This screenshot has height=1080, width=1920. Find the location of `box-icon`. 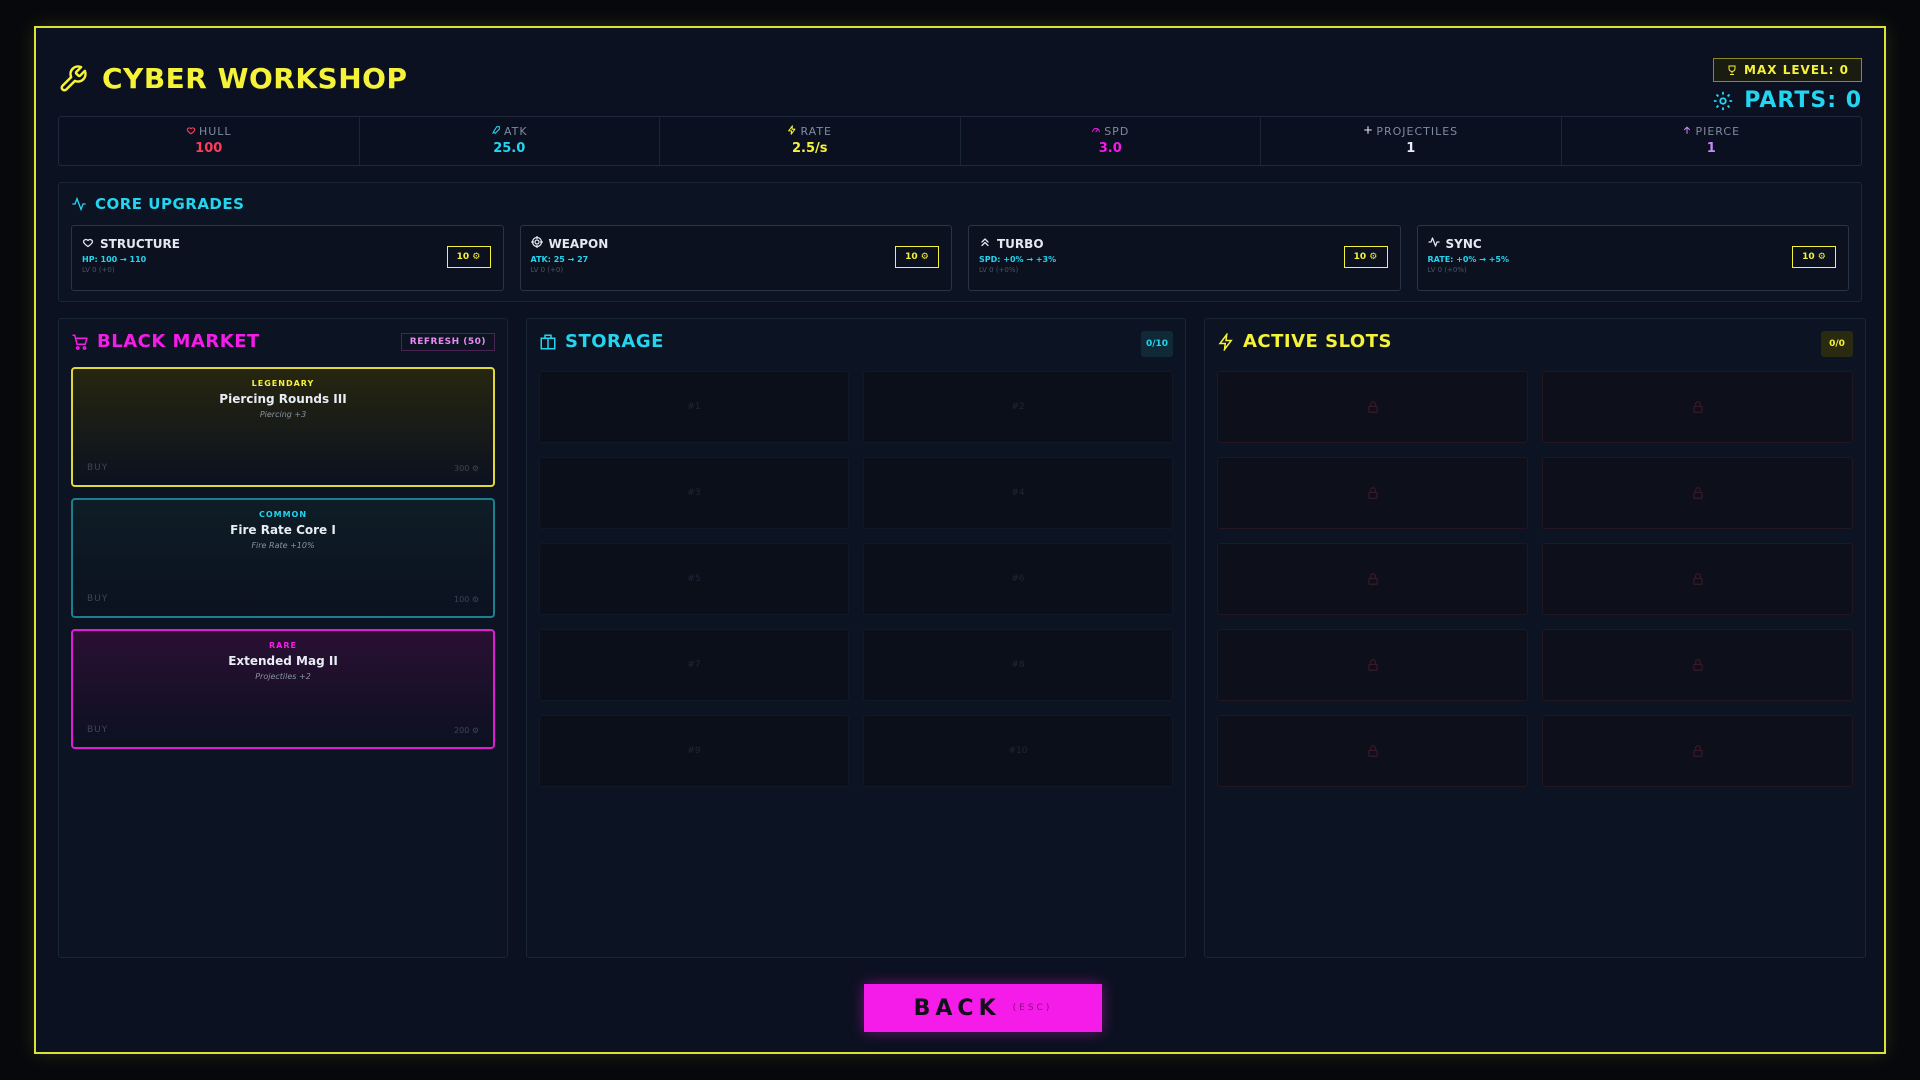

box-icon is located at coordinates (548, 341).